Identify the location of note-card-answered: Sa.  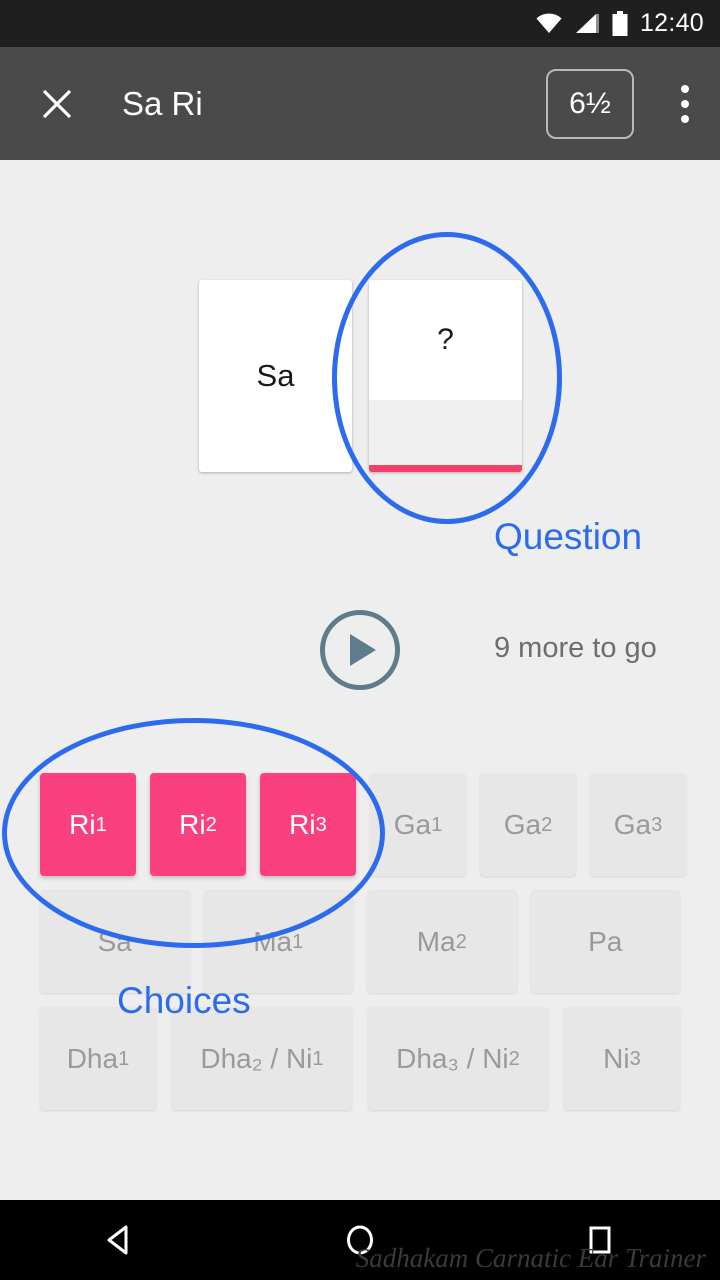
(275, 376).